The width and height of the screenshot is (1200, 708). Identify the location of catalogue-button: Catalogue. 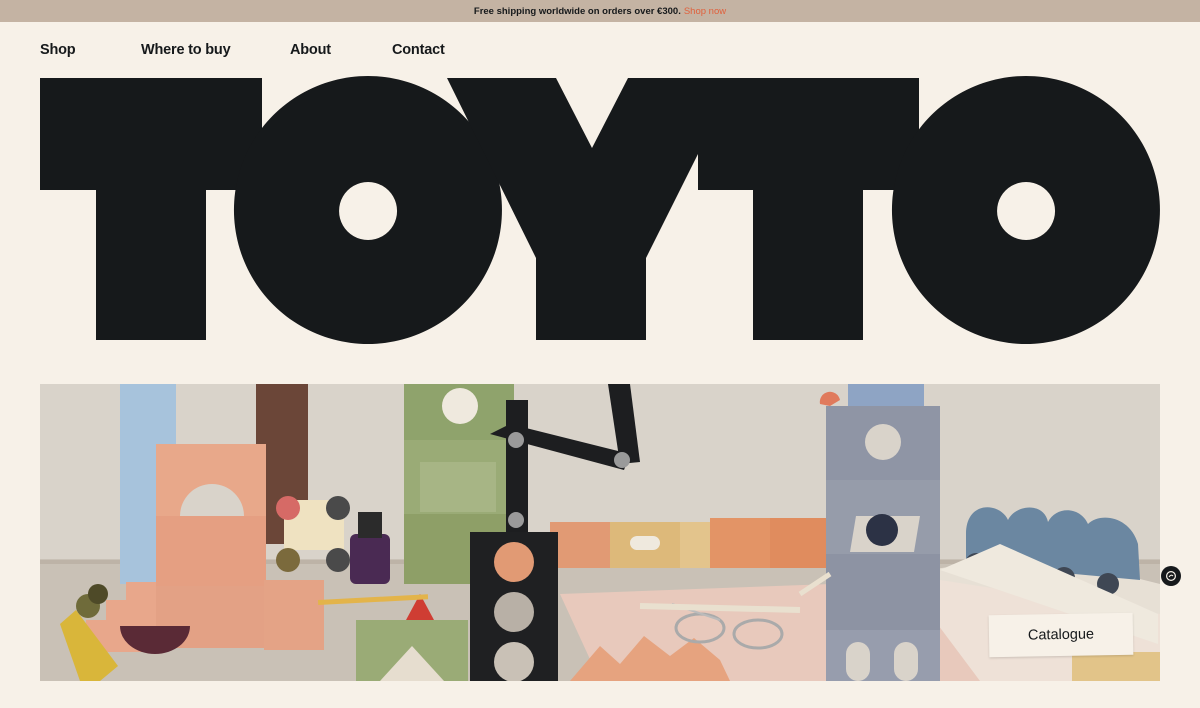
(1061, 635).